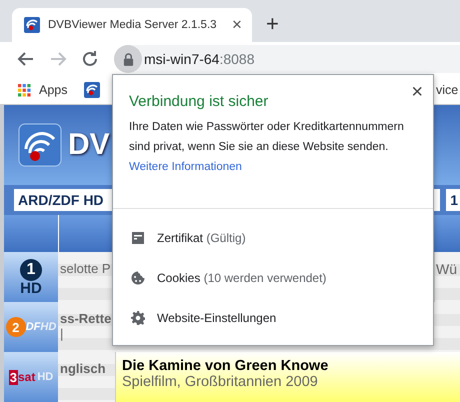  What do you see at coordinates (273, 278) in the screenshot?
I see `popup-menu-item: Cookies (10 werden verwendet)` at bounding box center [273, 278].